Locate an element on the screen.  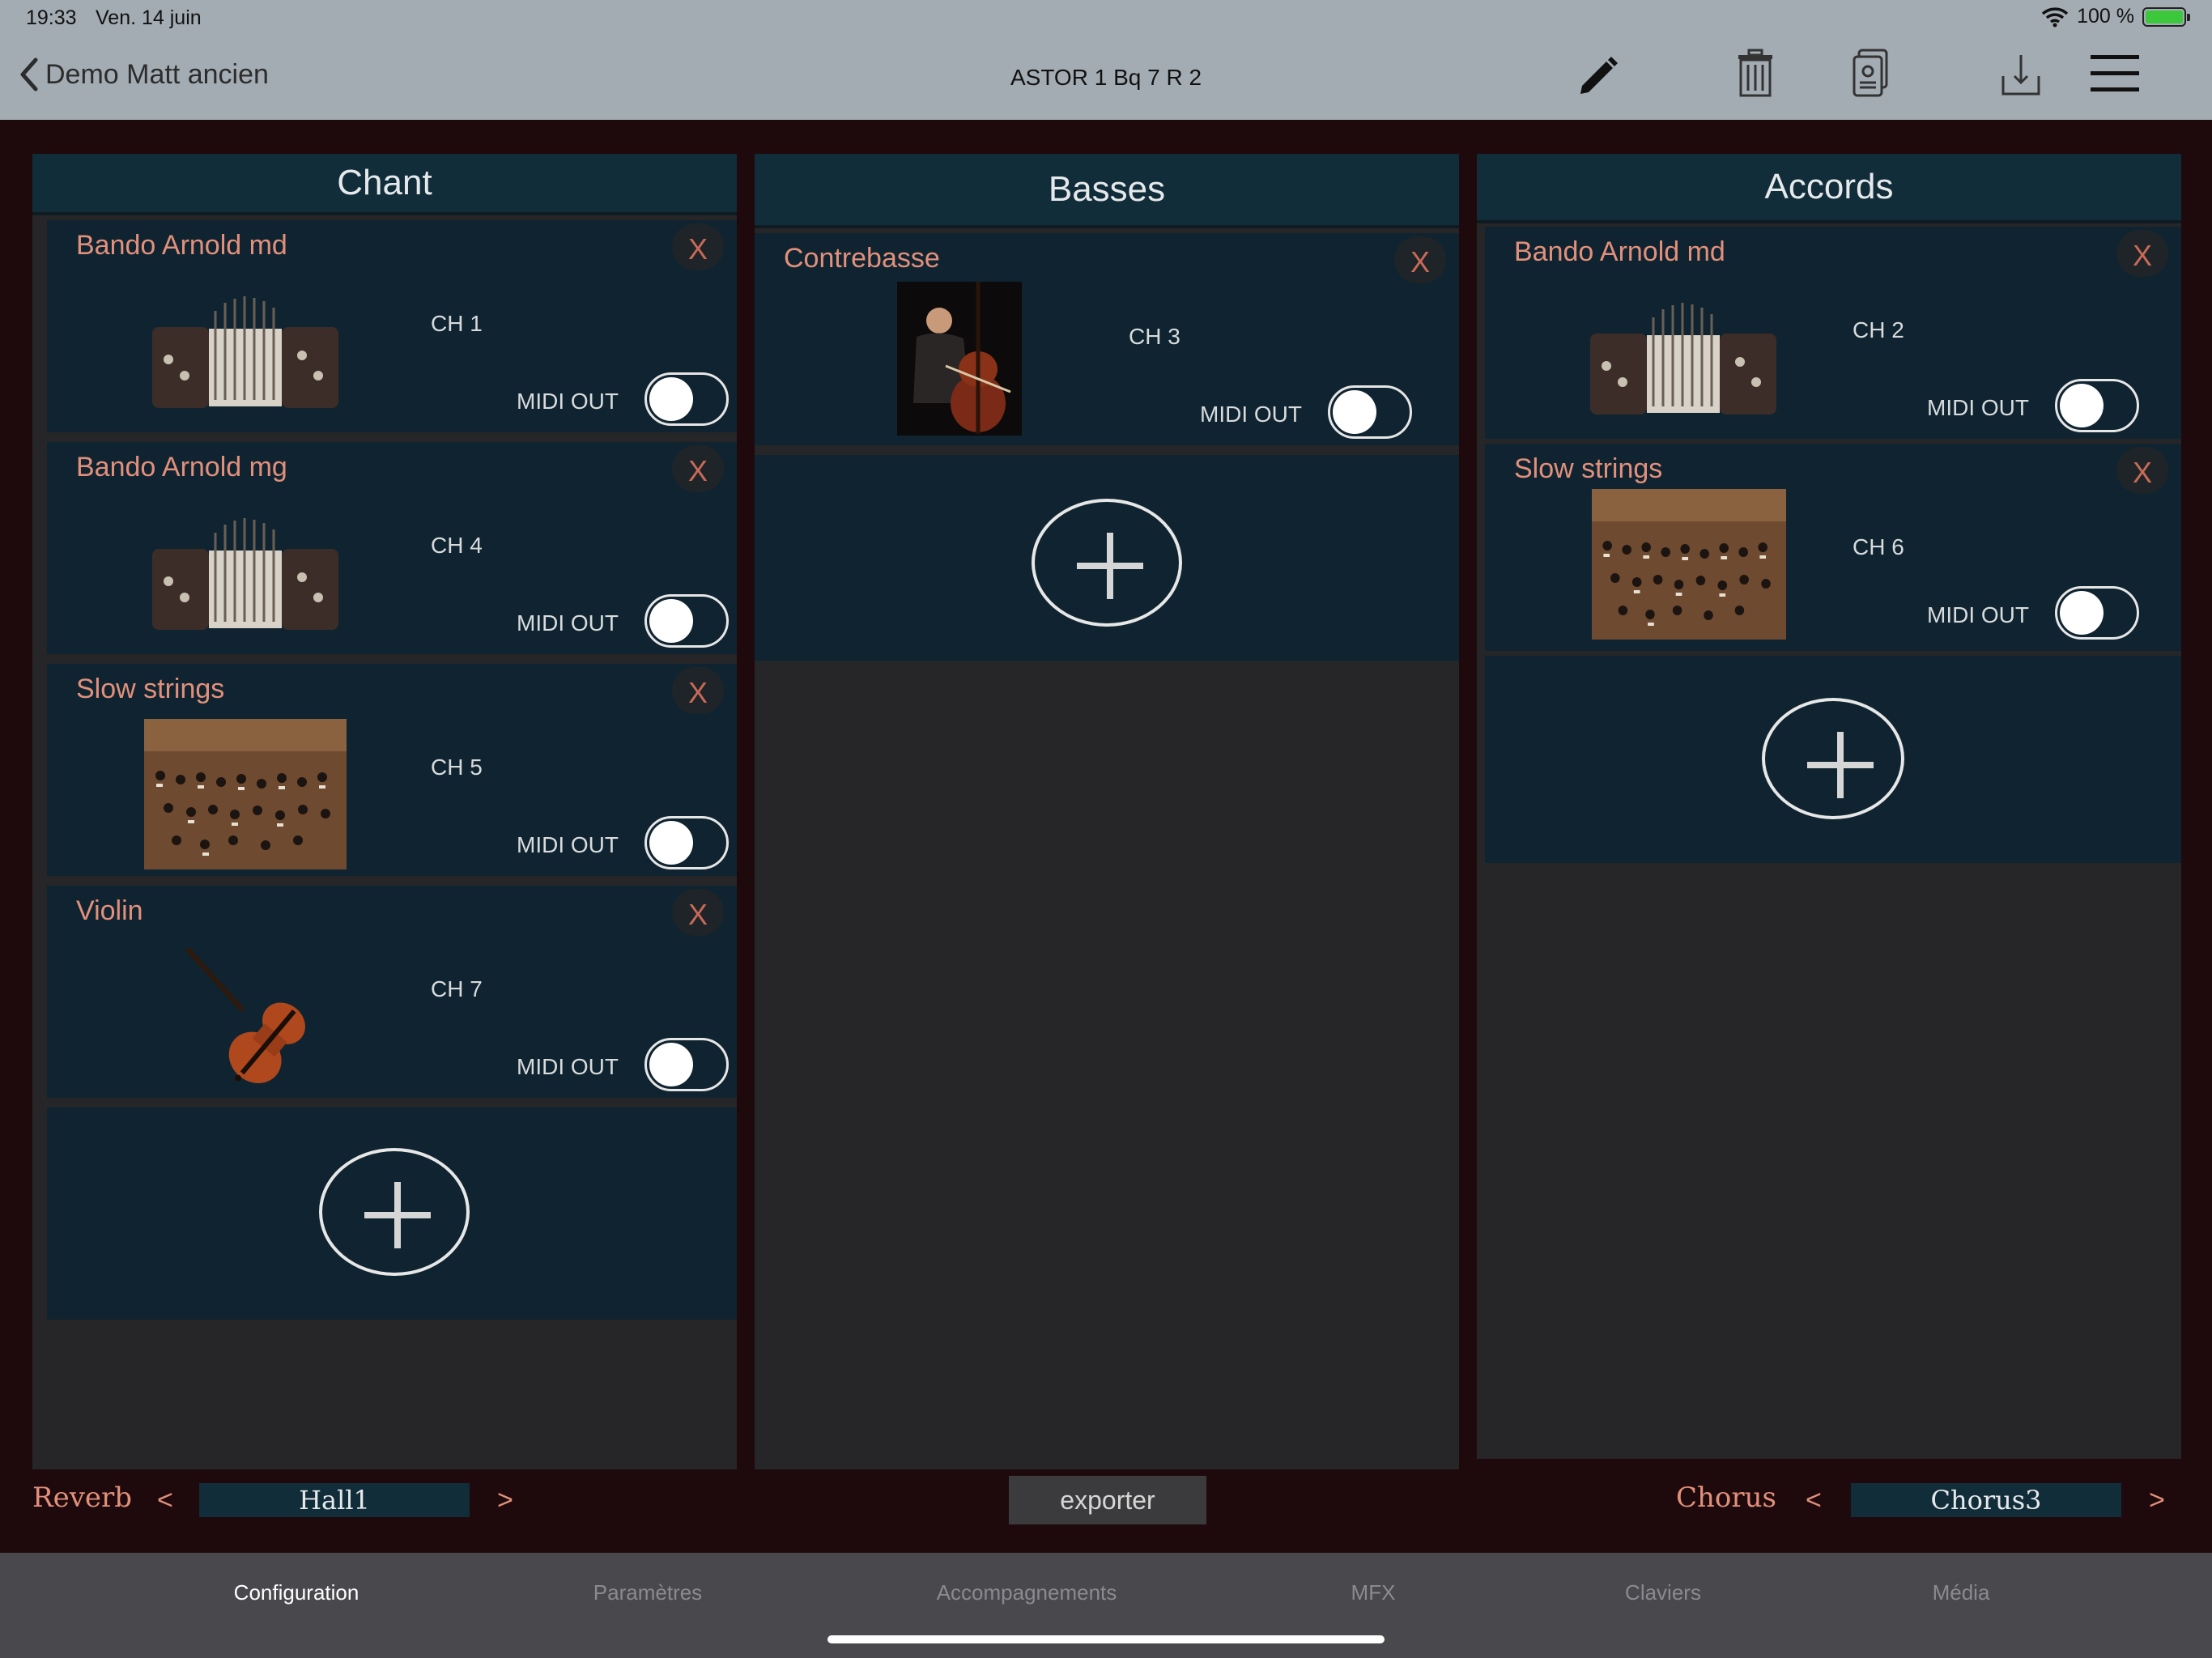
channel-label: CH 6 is located at coordinates (1879, 546).